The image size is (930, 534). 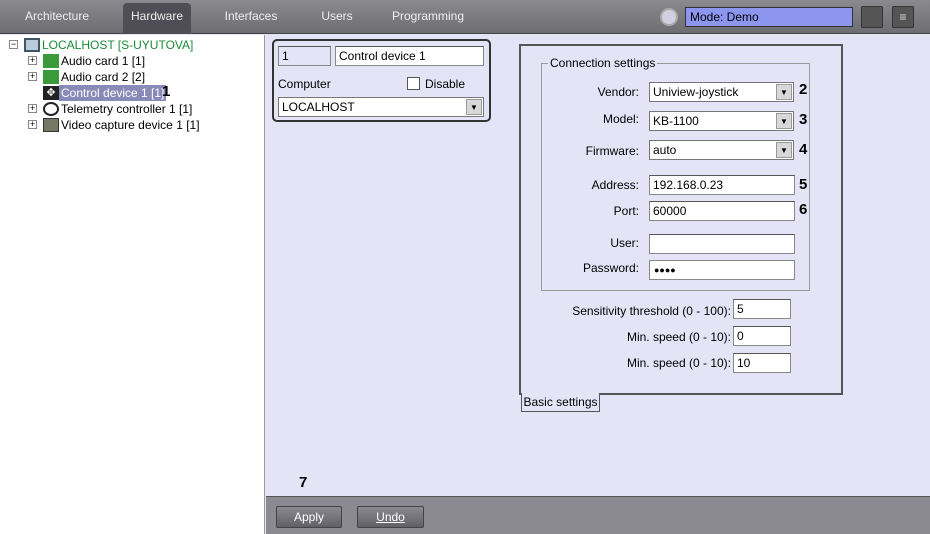 I want to click on tab-architecture: Architecture, so click(x=57, y=18).